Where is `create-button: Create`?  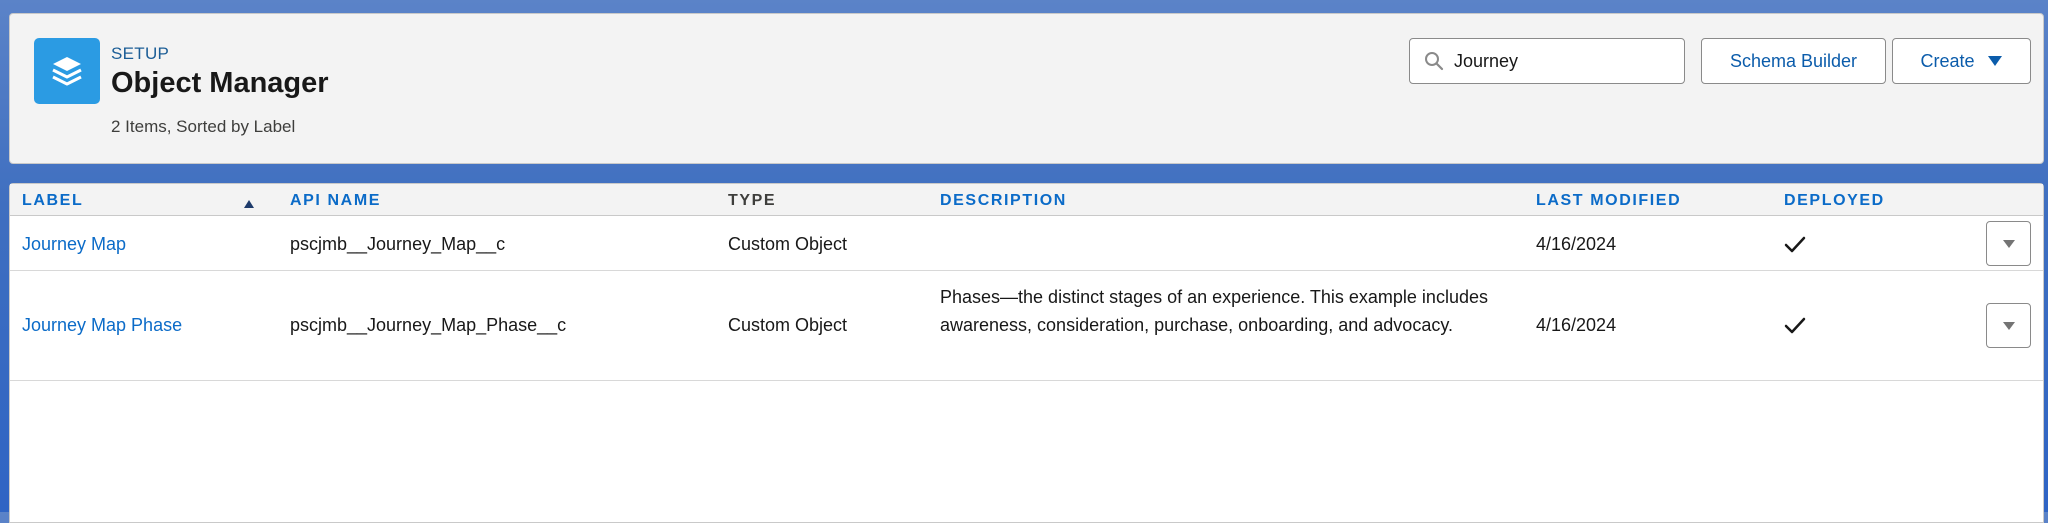 create-button: Create is located at coordinates (1961, 61).